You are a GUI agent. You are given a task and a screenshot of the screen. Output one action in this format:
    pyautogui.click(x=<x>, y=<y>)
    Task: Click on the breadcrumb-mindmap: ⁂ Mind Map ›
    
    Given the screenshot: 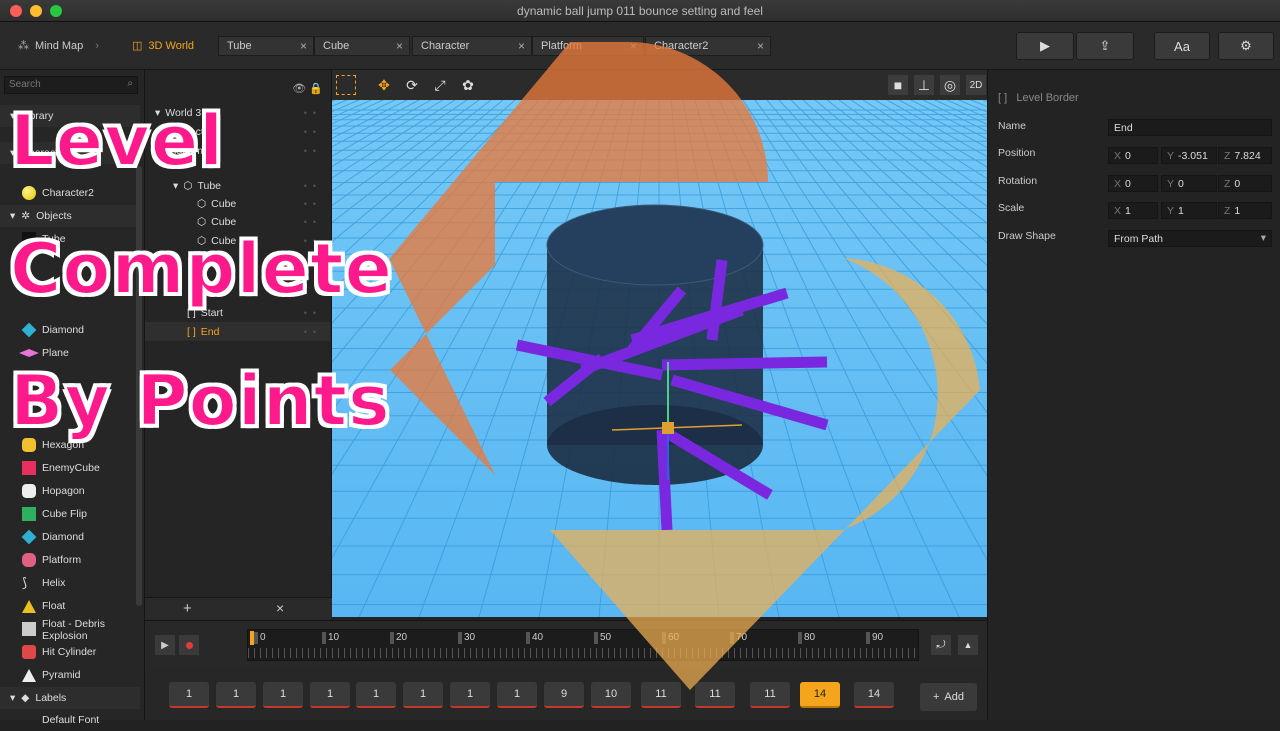 What is the action you would take?
    pyautogui.click(x=58, y=46)
    